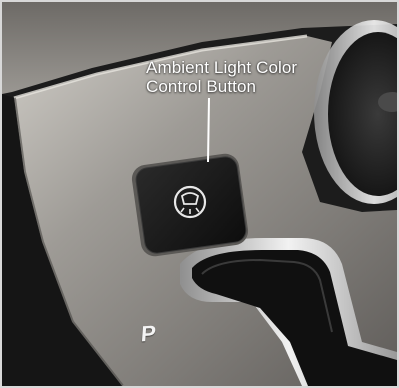  I want to click on callout-label-line2: Control Button, so click(201, 86).